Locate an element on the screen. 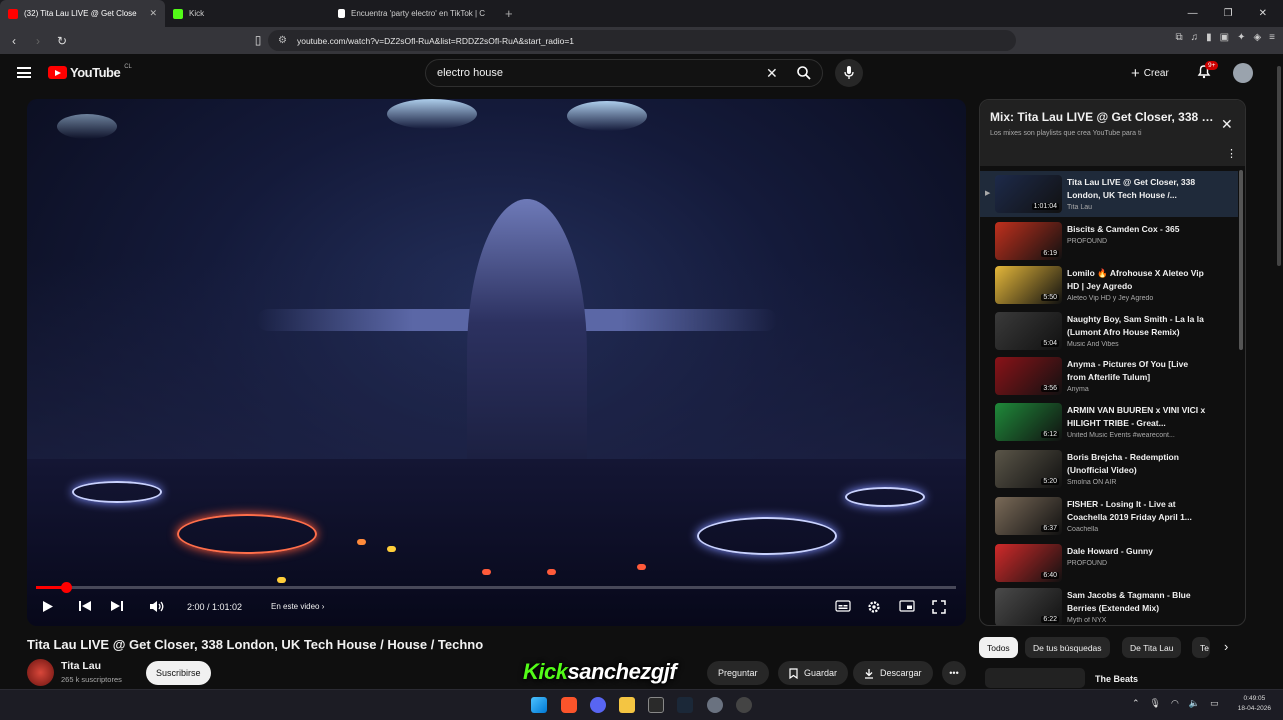 The width and height of the screenshot is (1283, 720). back-icon: ‹ is located at coordinates (14, 41).